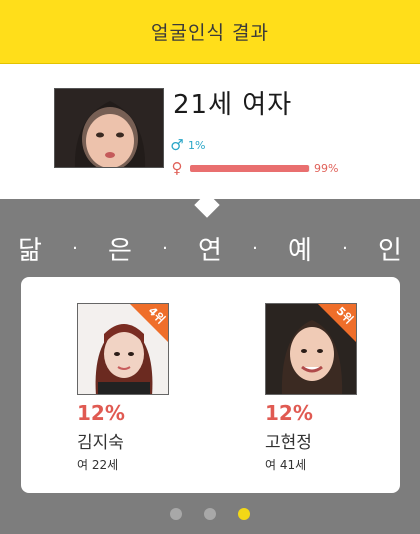  I want to click on similar-celebrities-title: 닮 · 은 · 연 · 예 · 인, so click(210, 248).